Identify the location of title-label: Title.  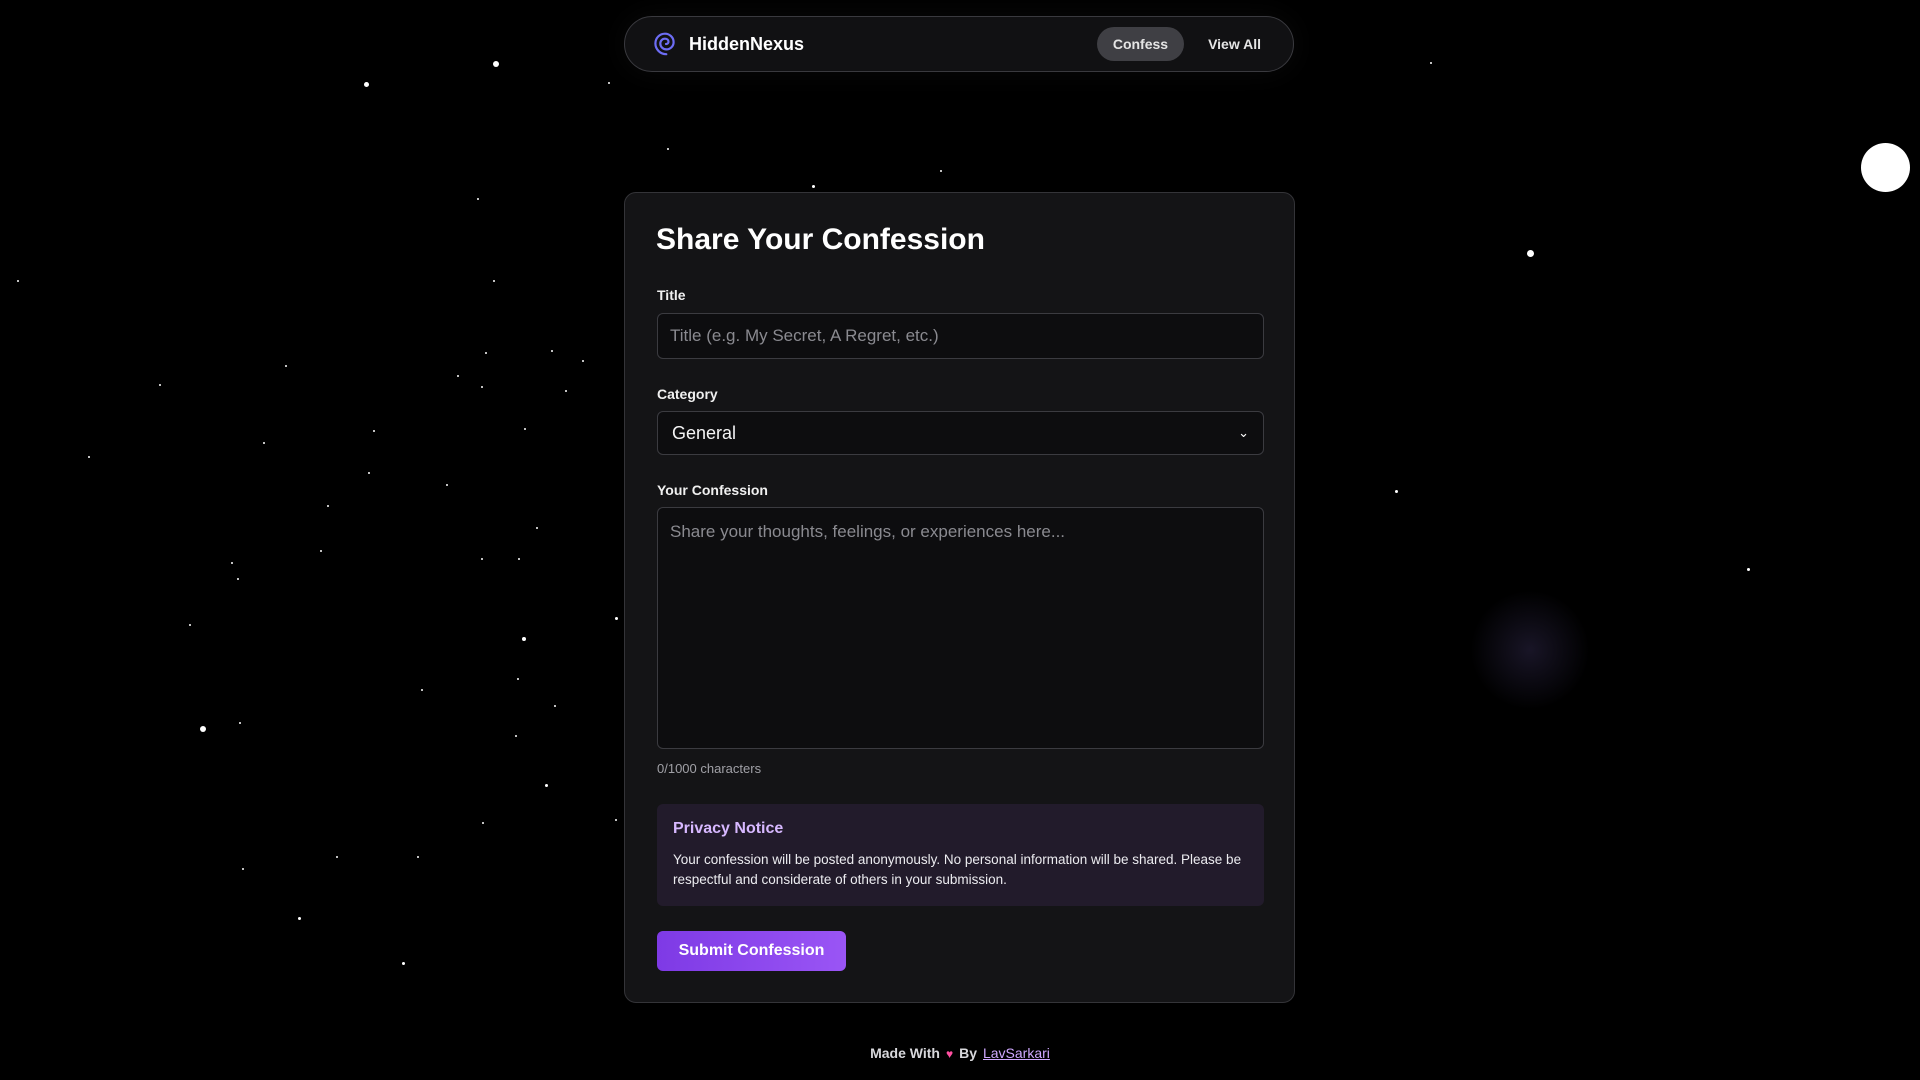
(671, 295).